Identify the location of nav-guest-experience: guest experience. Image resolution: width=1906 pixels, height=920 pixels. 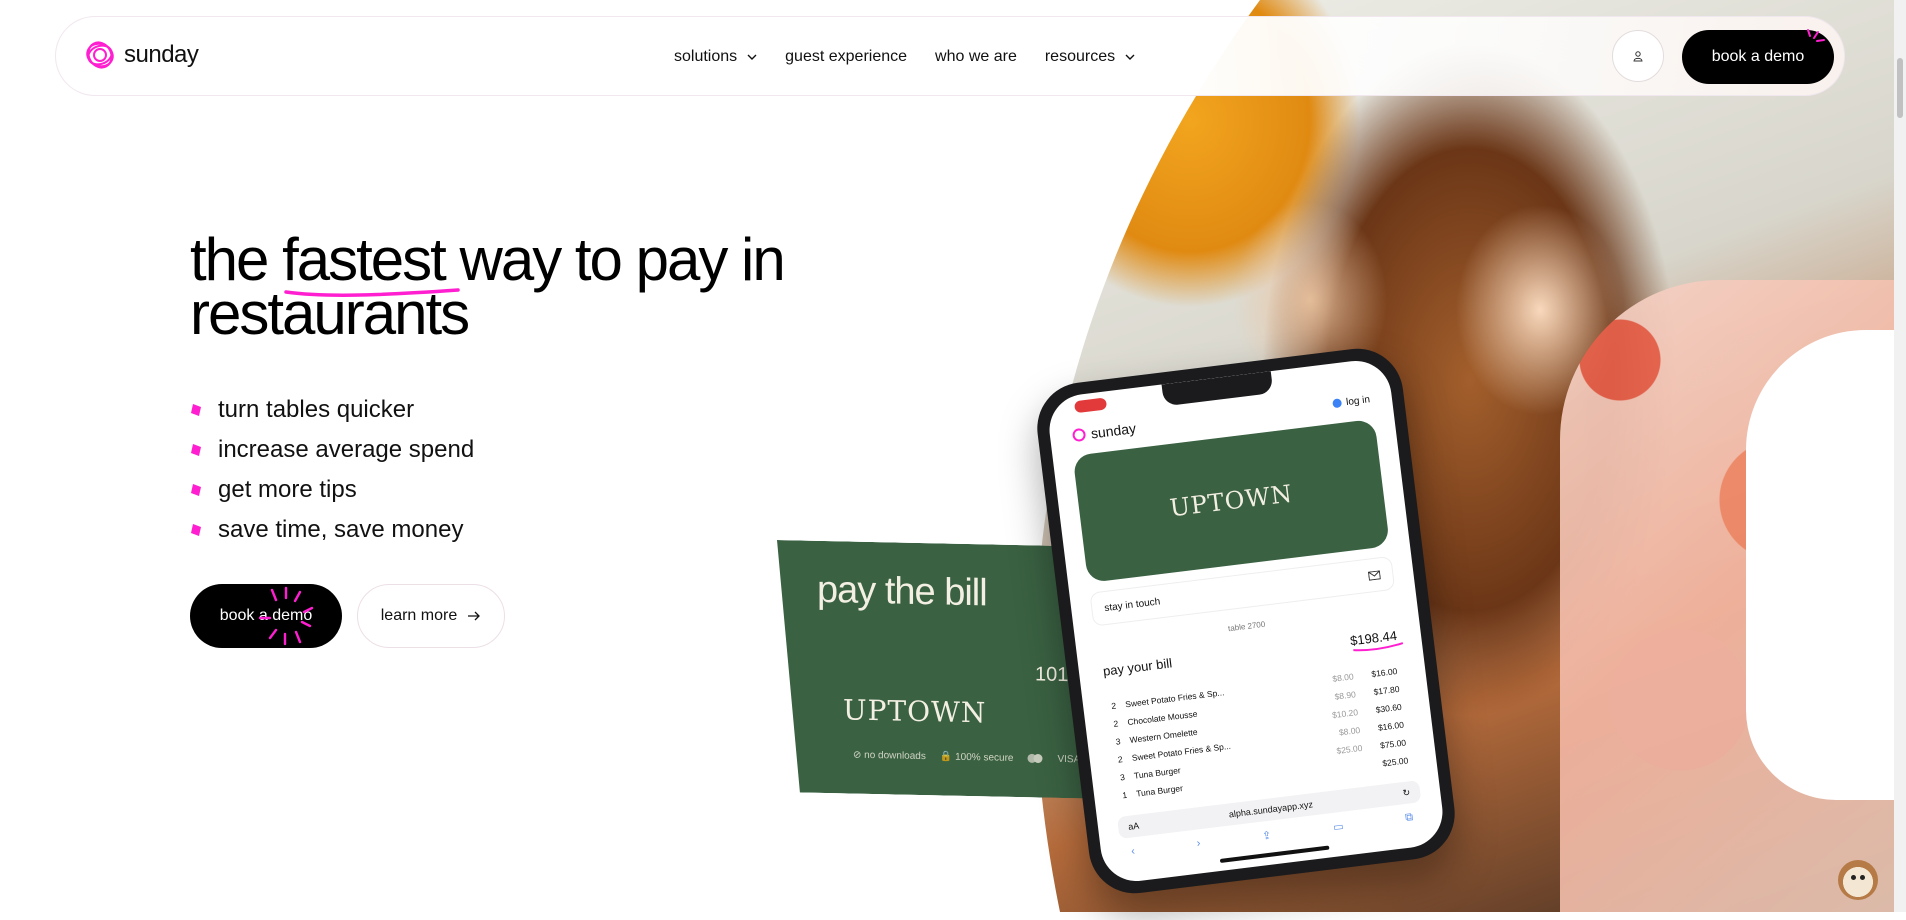
(846, 57).